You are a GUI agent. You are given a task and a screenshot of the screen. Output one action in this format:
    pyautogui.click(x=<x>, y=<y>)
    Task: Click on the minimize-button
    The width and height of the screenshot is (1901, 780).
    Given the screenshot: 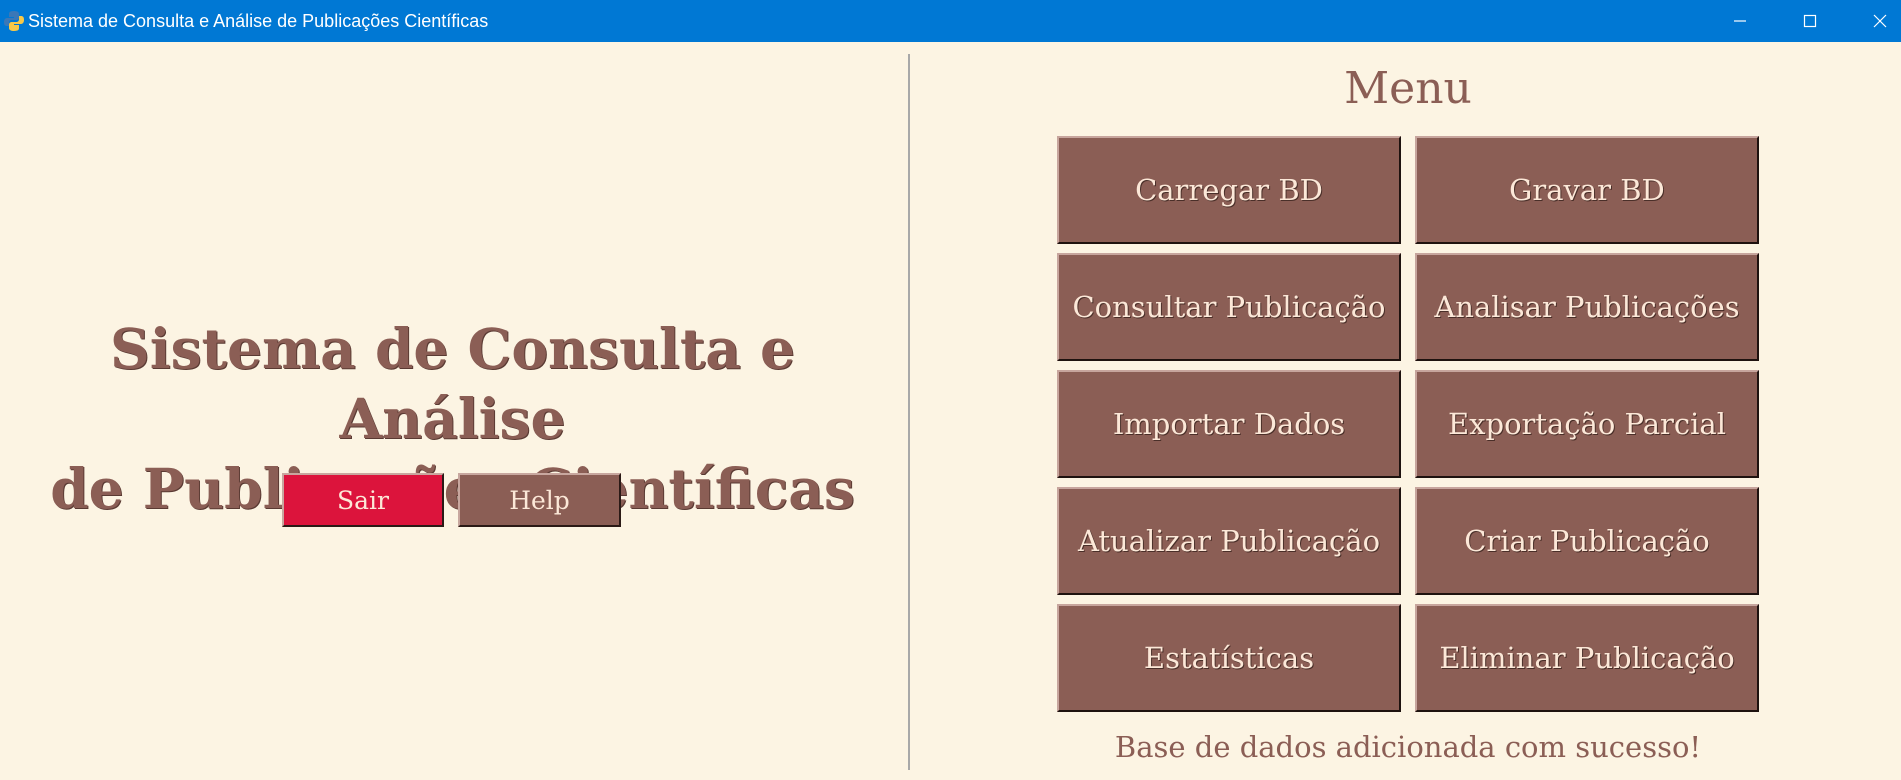 What is the action you would take?
    pyautogui.click(x=1740, y=21)
    